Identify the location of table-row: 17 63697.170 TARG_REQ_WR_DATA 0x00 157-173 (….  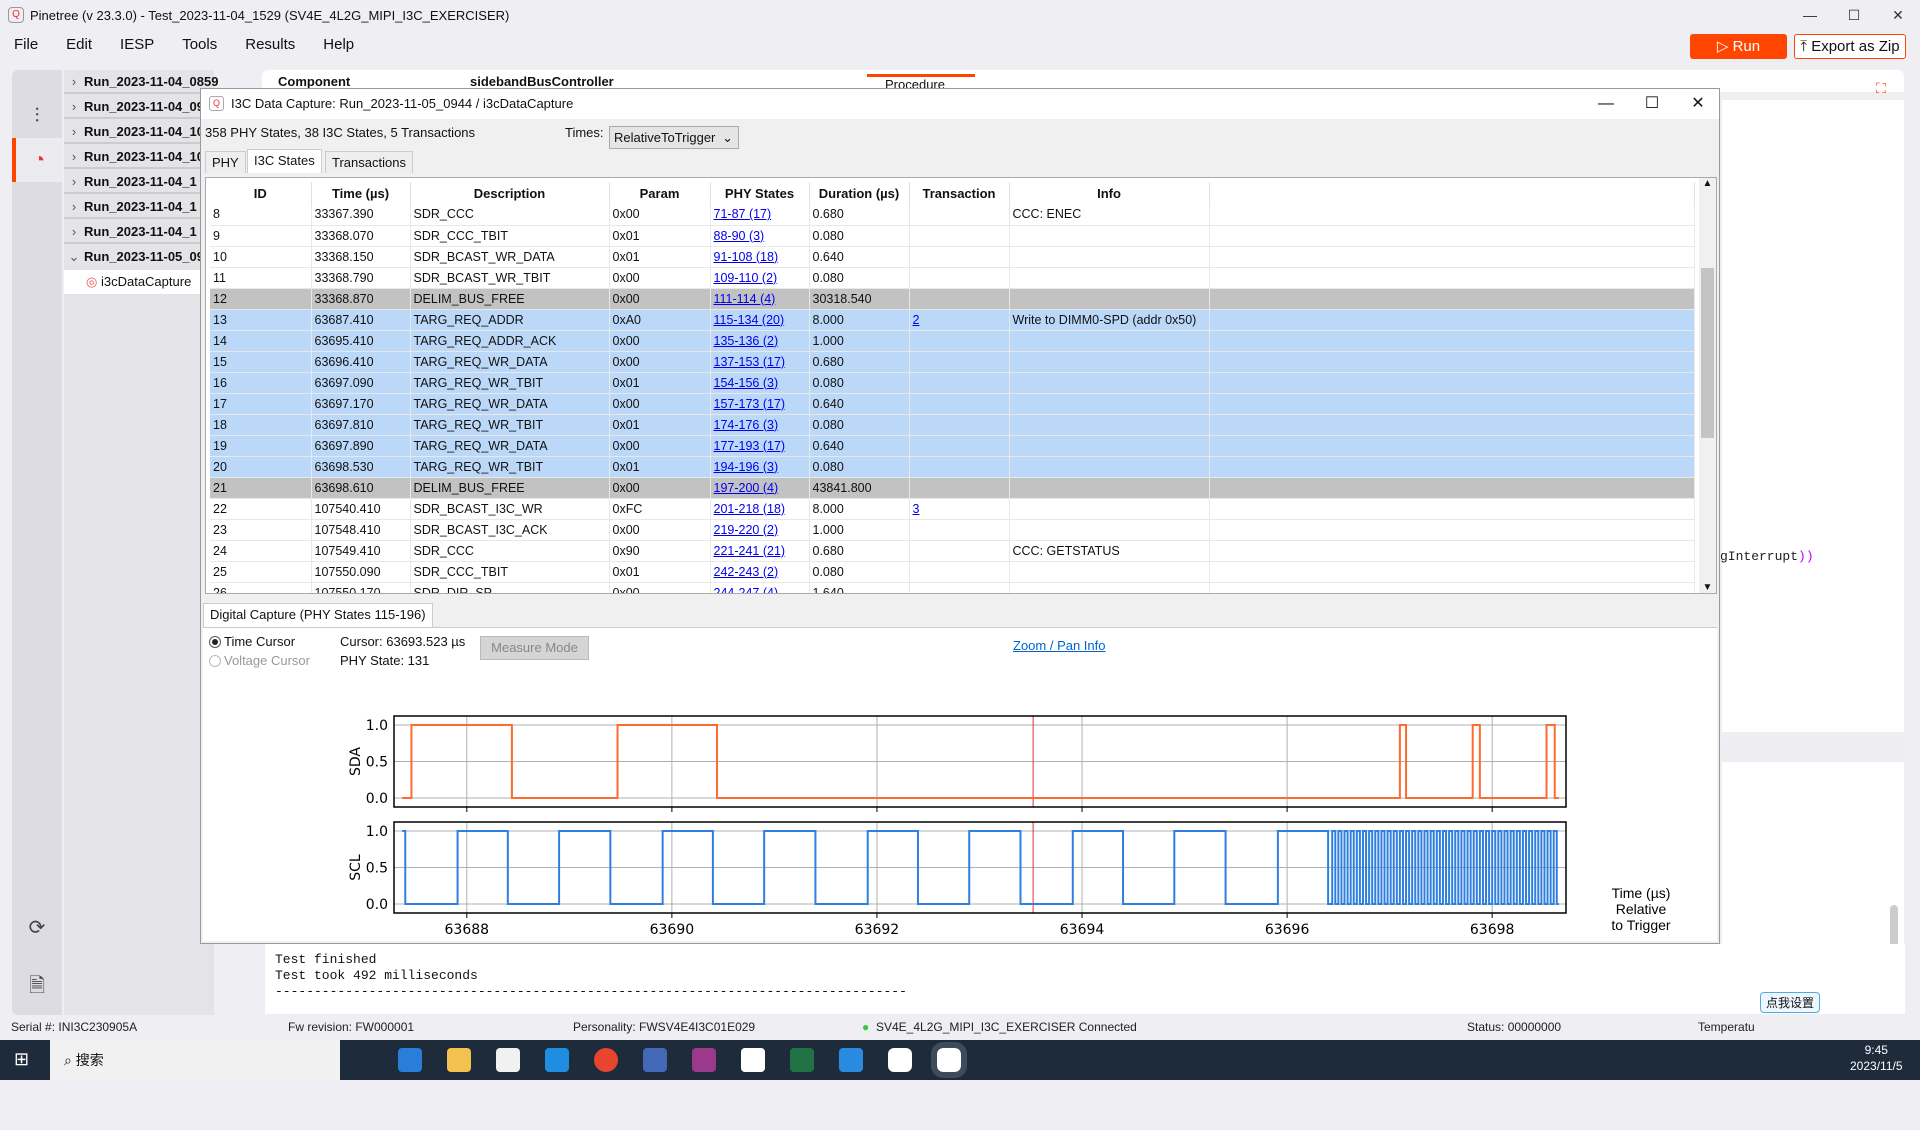
(952, 404).